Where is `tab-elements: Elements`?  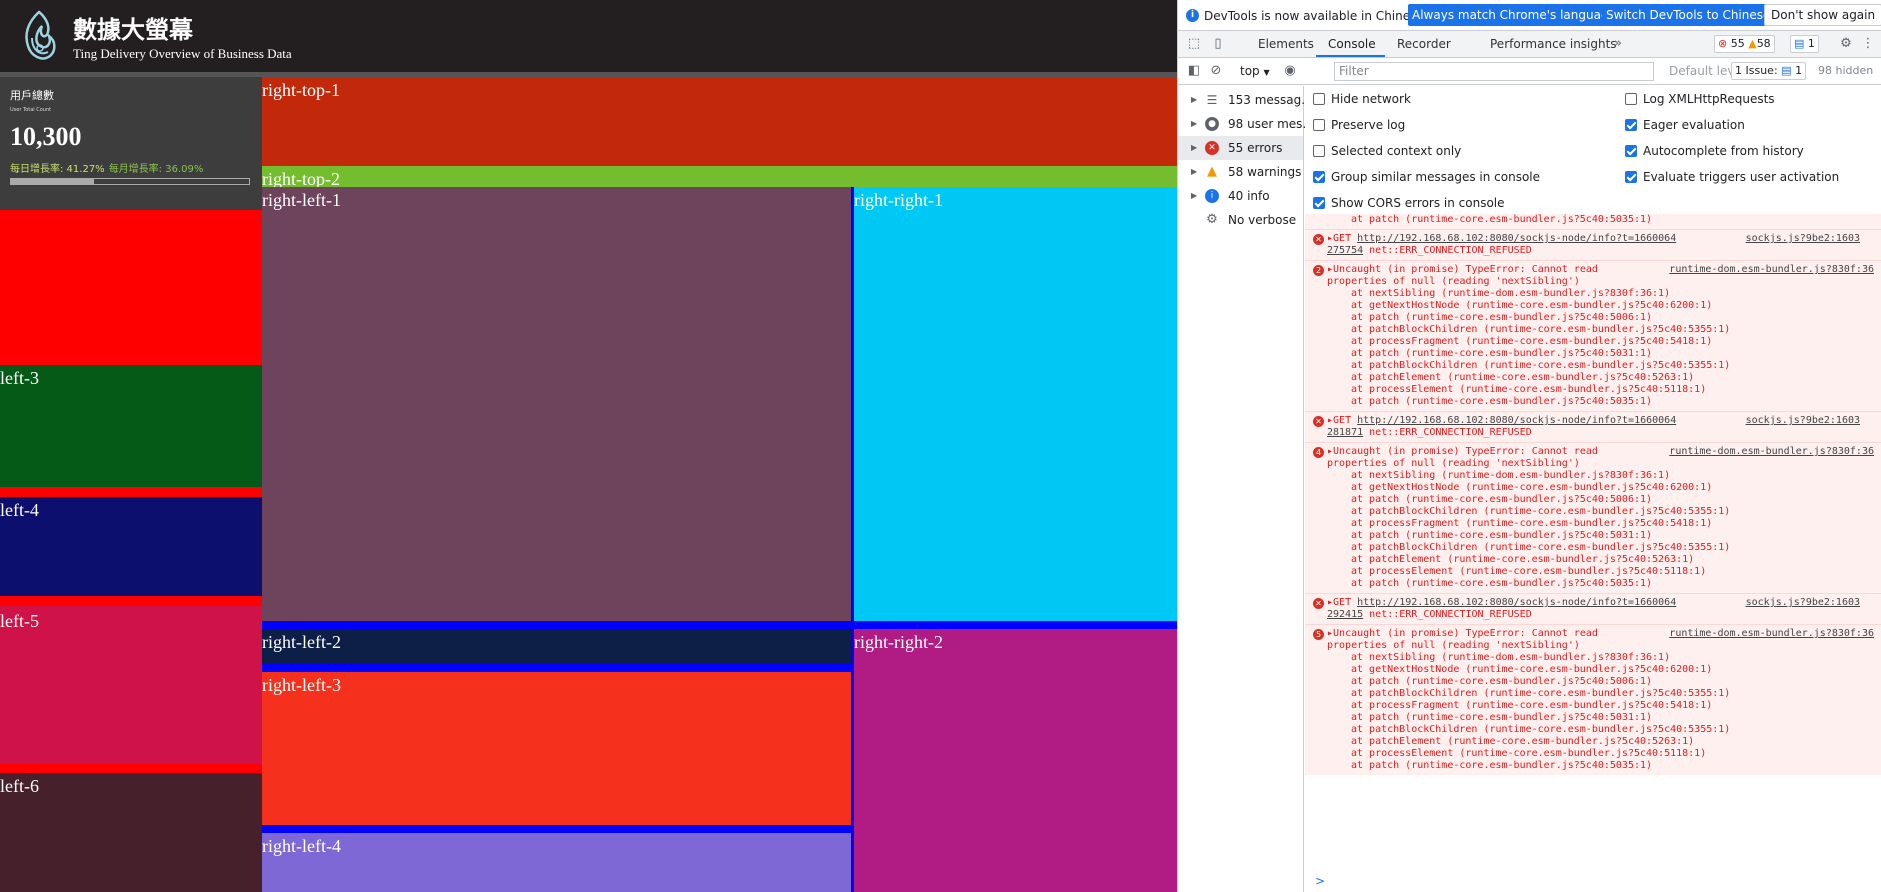 tab-elements: Elements is located at coordinates (1286, 44).